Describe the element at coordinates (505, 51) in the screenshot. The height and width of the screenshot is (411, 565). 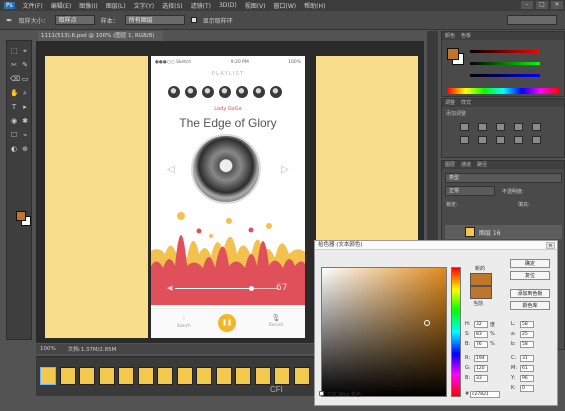
I see `red-slider` at that location.